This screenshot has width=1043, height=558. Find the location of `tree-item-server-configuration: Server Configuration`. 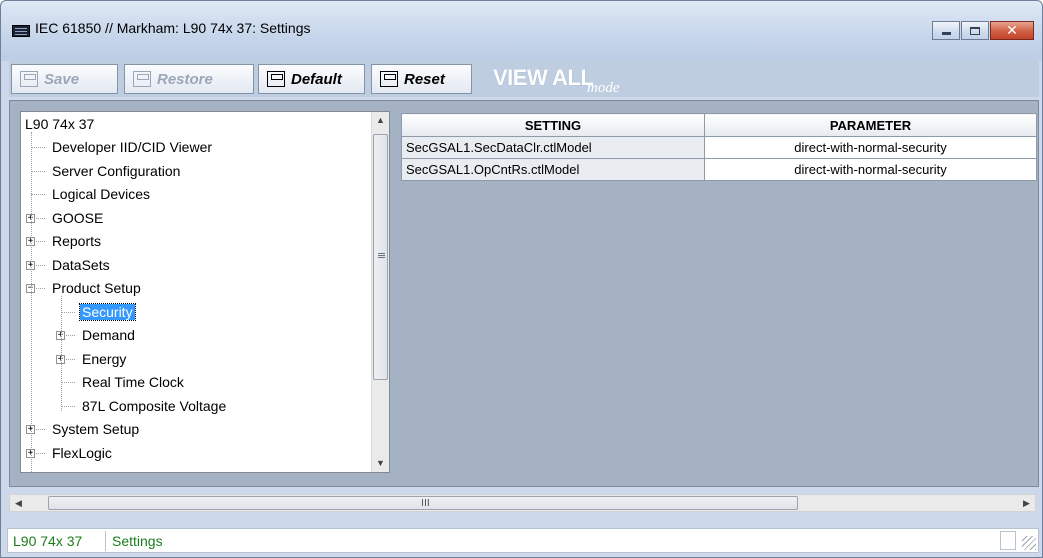

tree-item-server-configuration: Server Configuration is located at coordinates (116, 171).